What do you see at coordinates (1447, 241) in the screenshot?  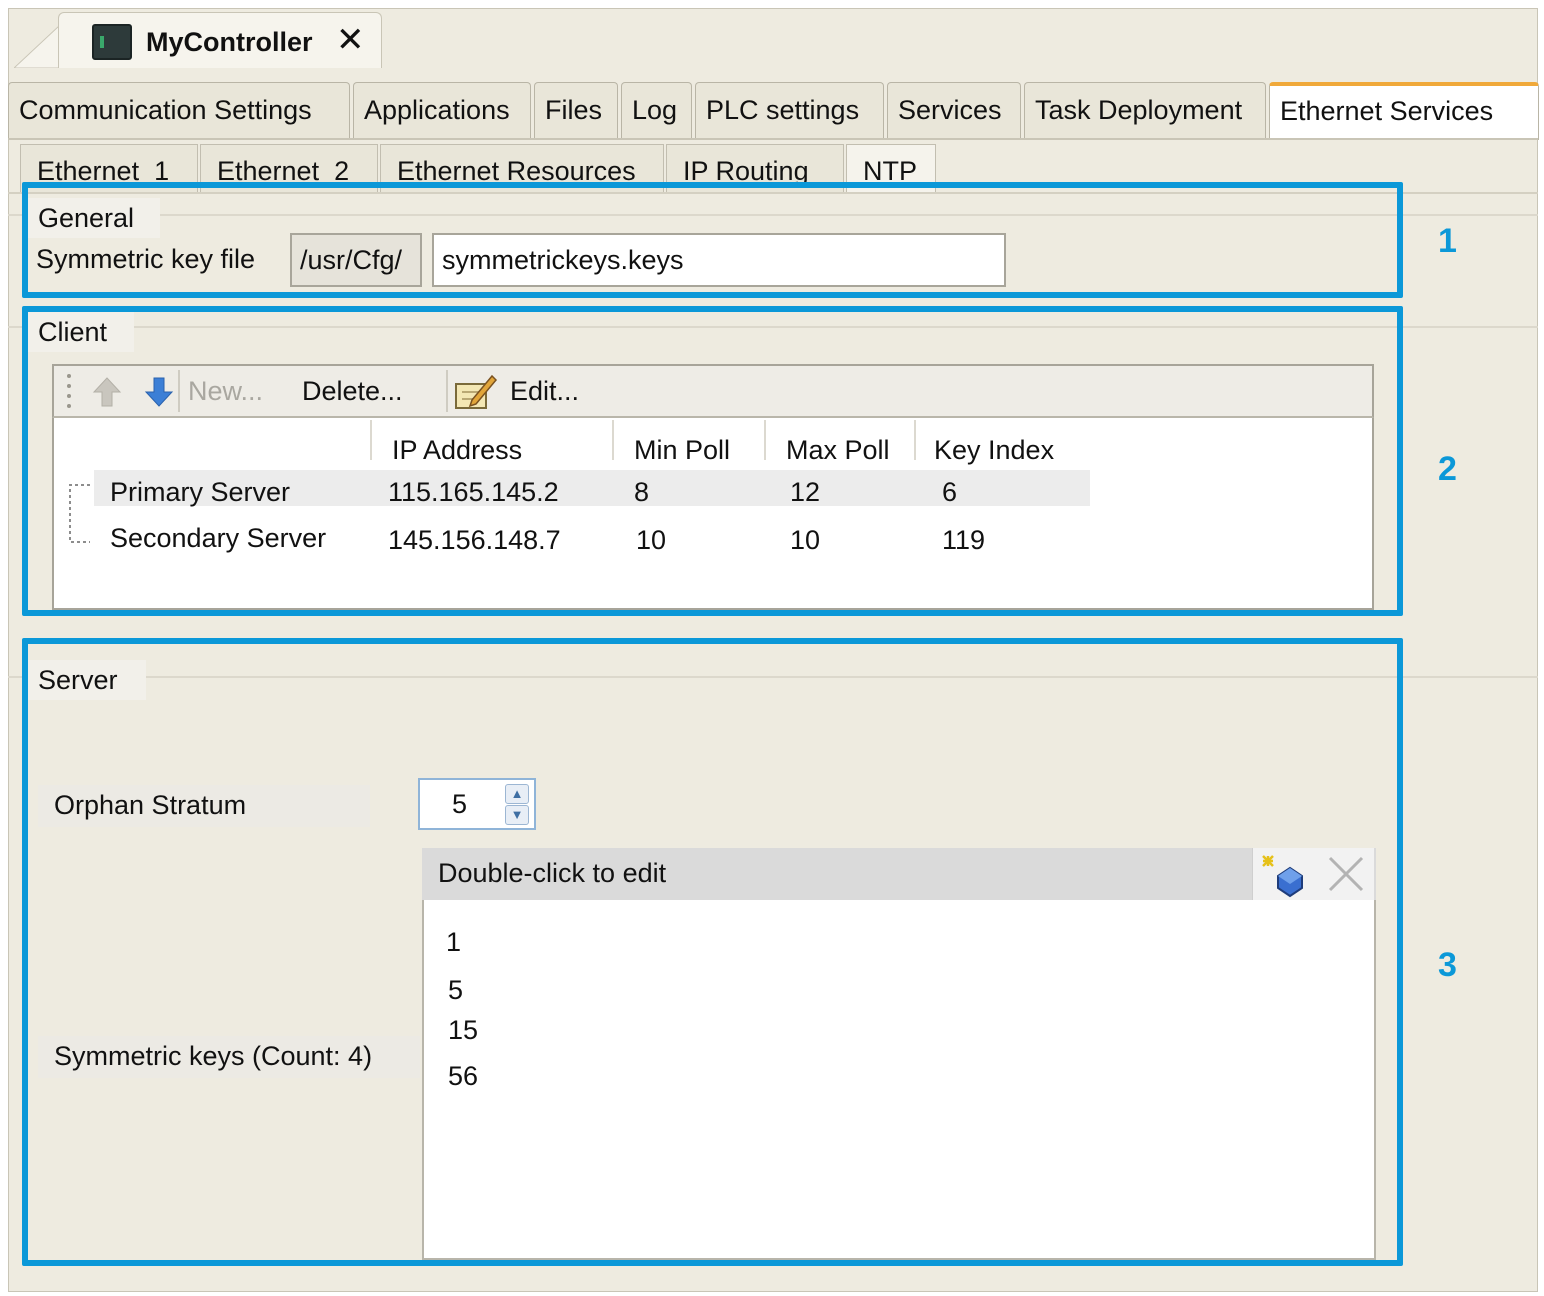 I see `callout-1: 1` at bounding box center [1447, 241].